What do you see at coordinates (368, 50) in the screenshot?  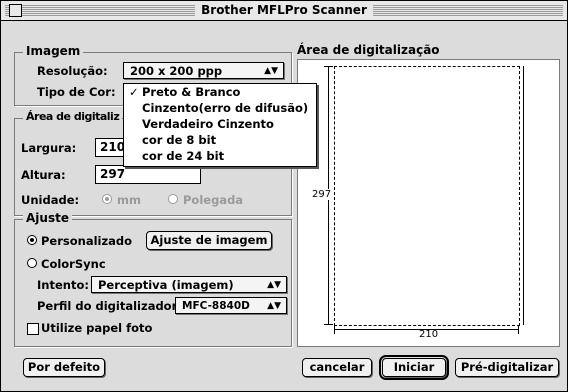 I see `scan-area-legend: Área de digitalização` at bounding box center [368, 50].